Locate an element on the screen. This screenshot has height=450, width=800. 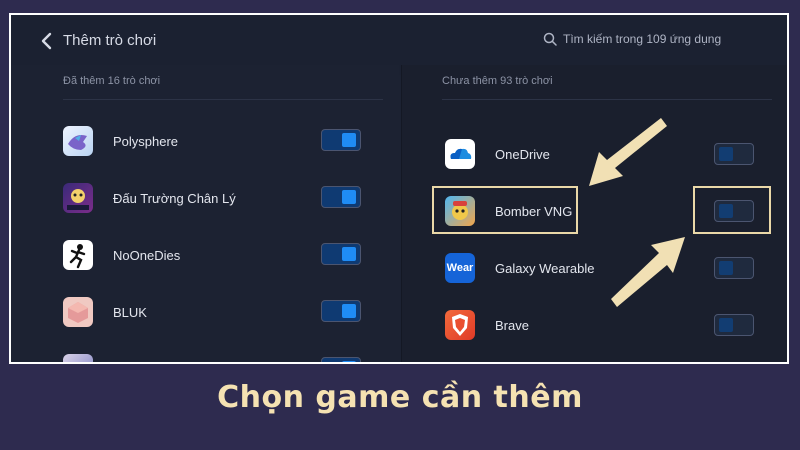
app-name: Brave is located at coordinates (512, 325).